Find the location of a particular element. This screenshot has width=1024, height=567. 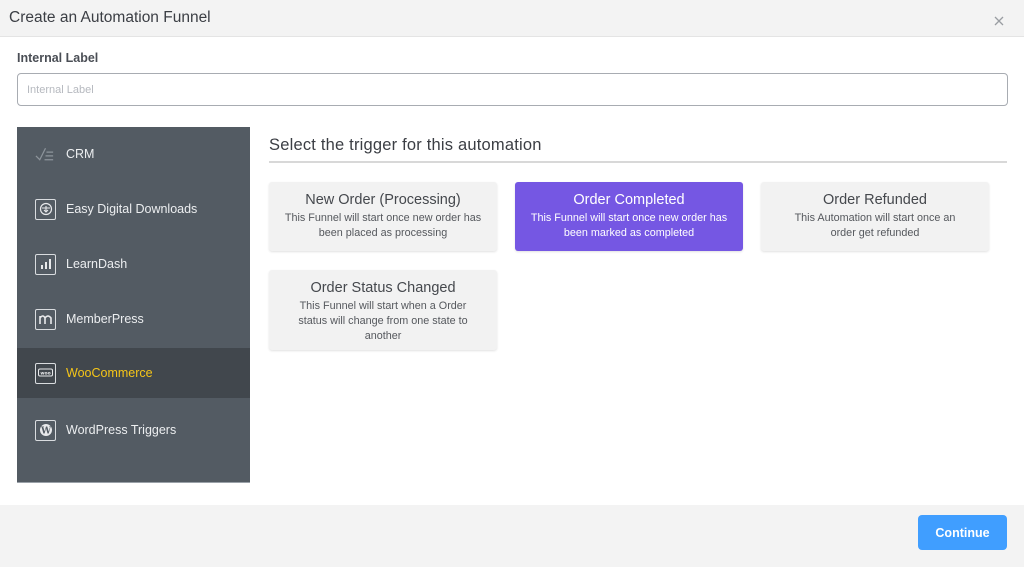

sidebar-item-memberpress: MemberPress is located at coordinates (133, 319).